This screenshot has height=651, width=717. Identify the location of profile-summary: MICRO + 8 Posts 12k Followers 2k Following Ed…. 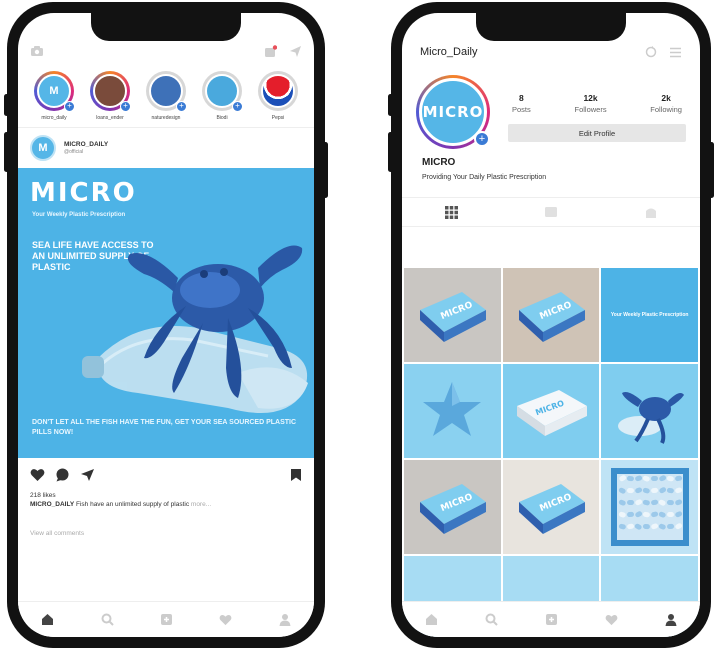
(551, 107).